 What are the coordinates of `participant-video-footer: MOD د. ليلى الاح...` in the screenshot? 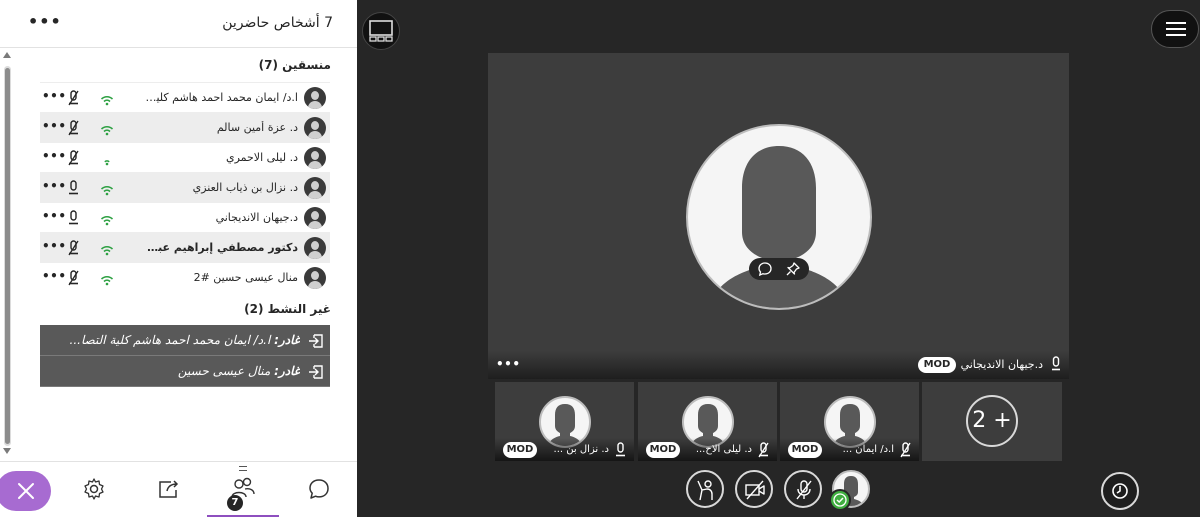 It's located at (707, 449).